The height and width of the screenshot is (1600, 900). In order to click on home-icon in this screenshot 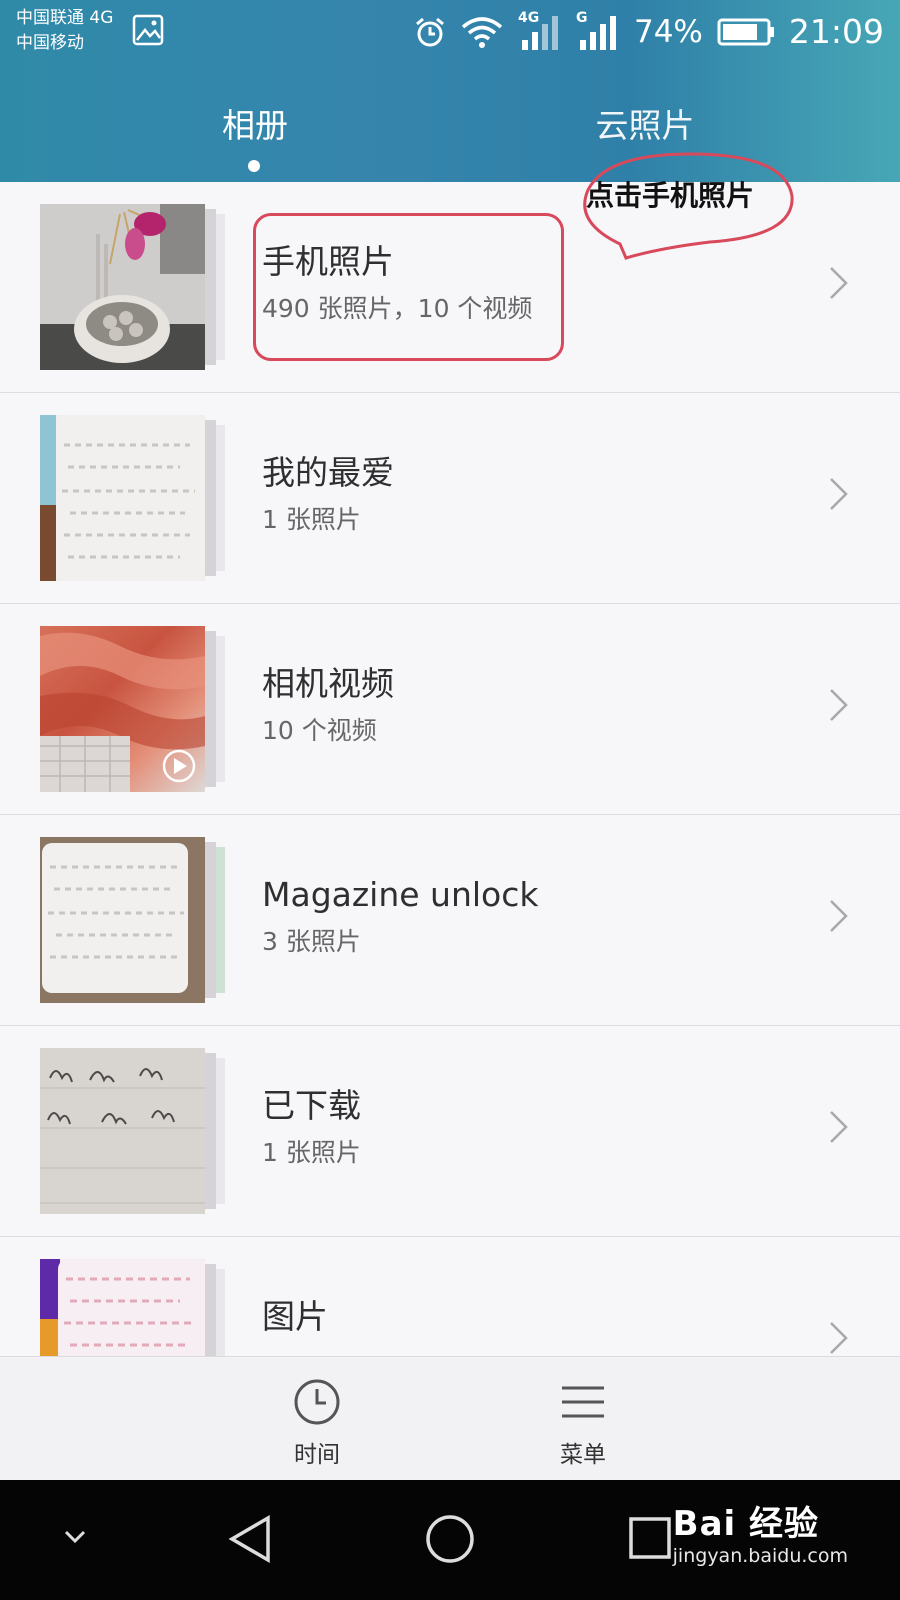, I will do `click(450, 1539)`.